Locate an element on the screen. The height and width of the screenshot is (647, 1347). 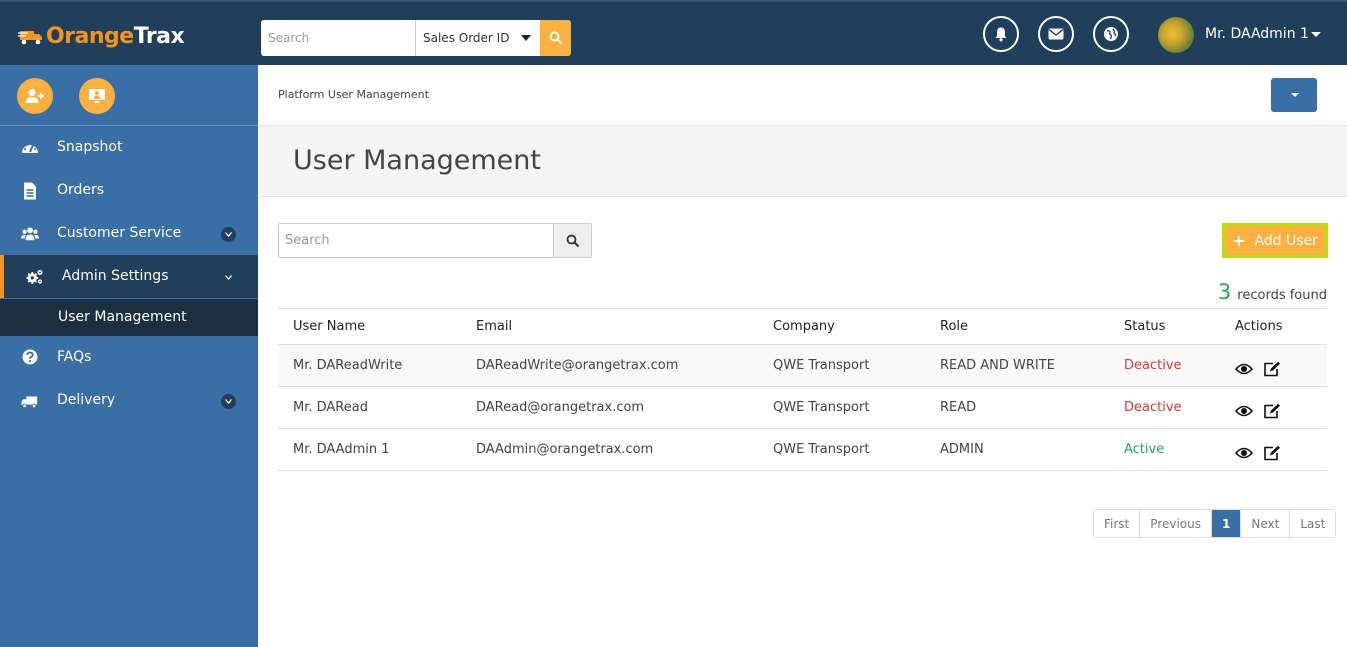
sidebar-item-label: FAQs is located at coordinates (74, 357).